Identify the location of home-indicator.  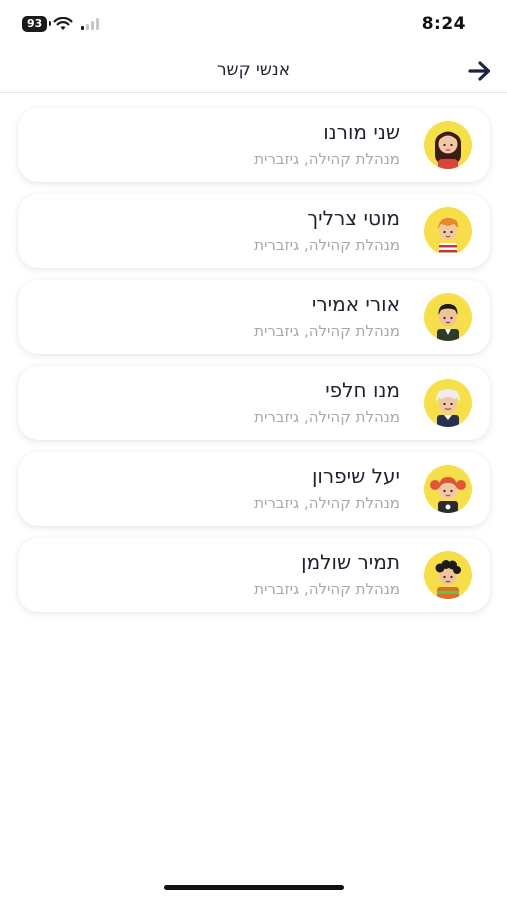
(254, 887).